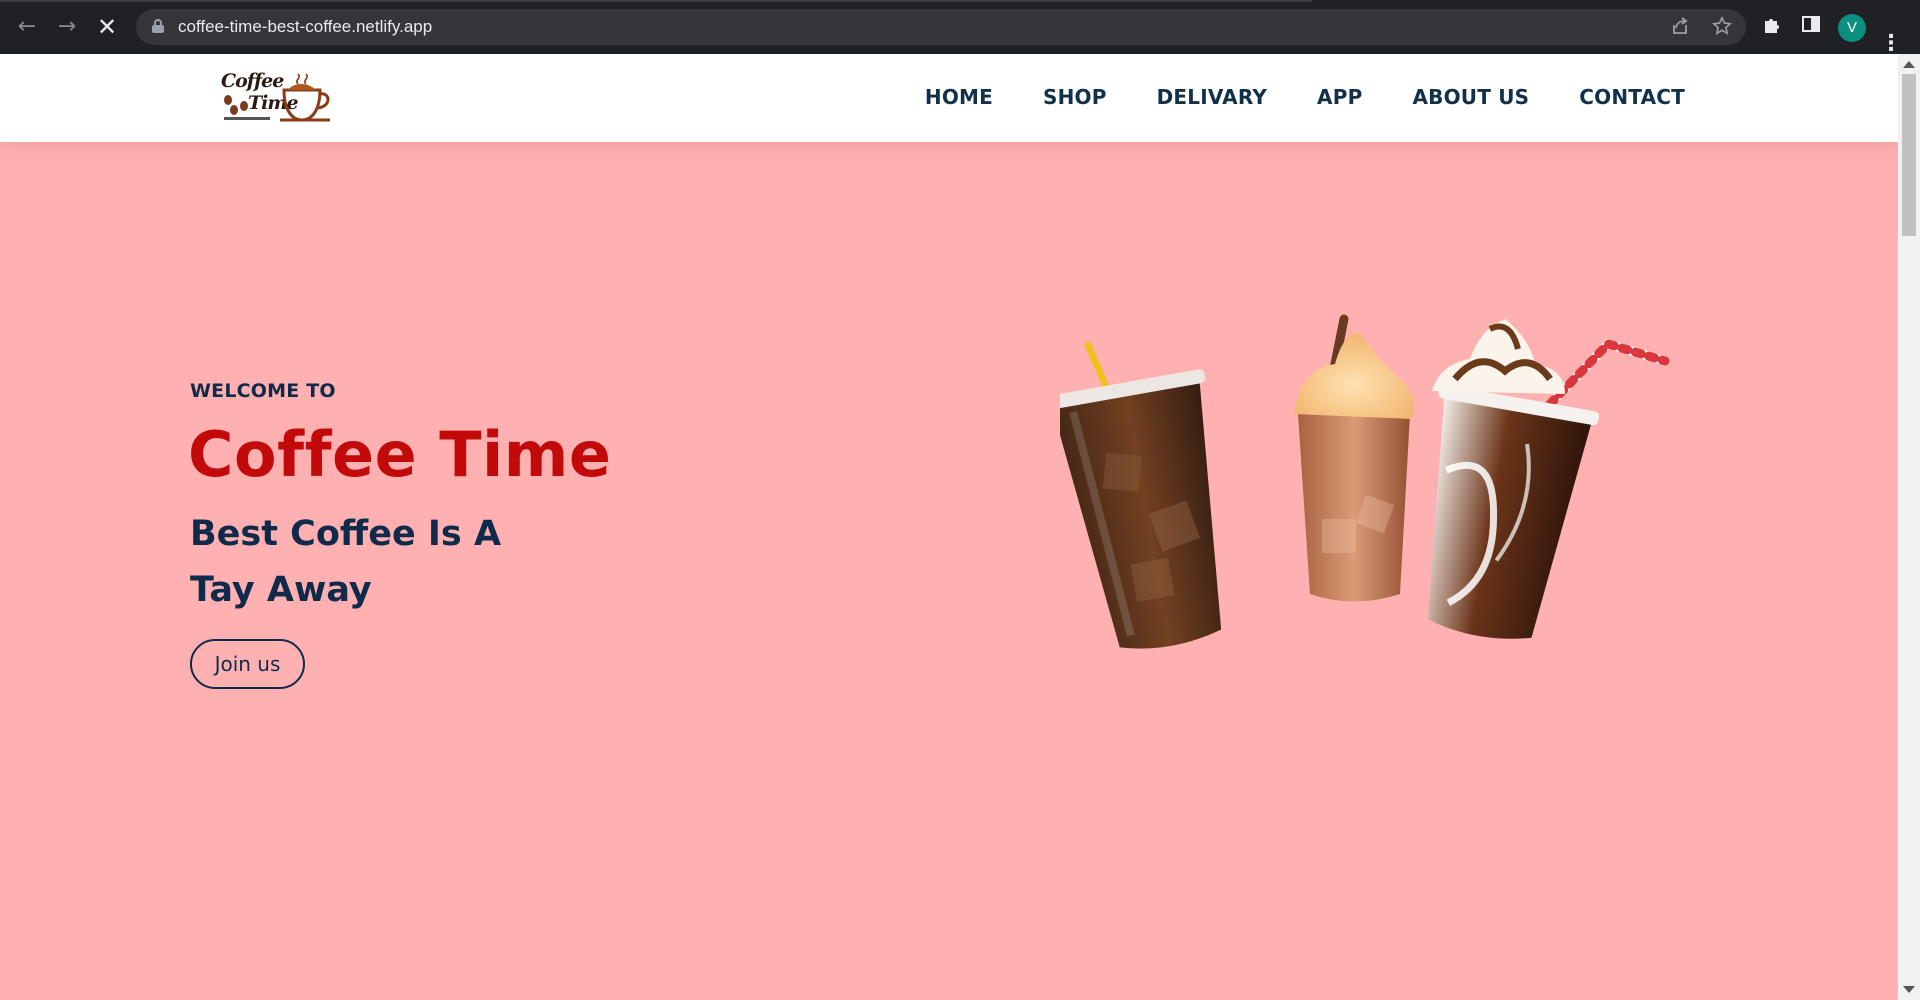  I want to click on share-icon, so click(1680, 28).